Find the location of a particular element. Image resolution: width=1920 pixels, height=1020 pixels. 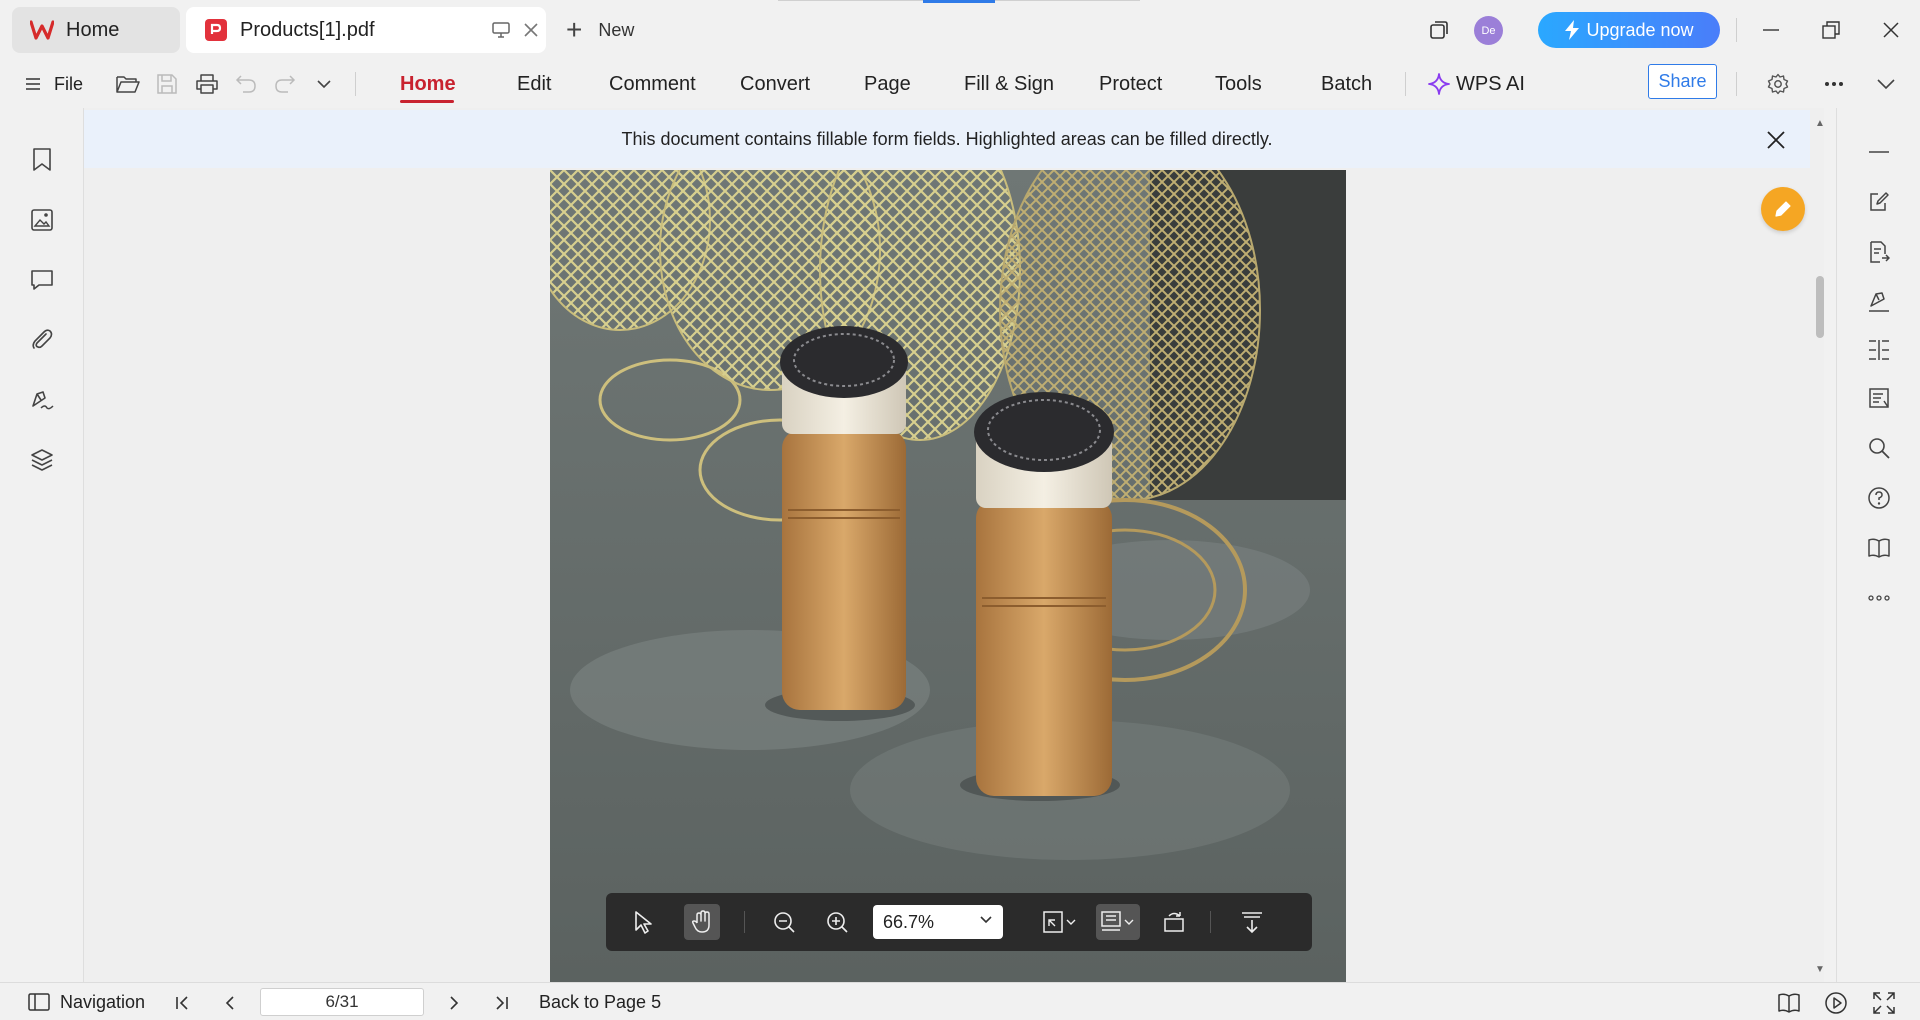

back-to-page-link: Back to Page 5 is located at coordinates (600, 1002).